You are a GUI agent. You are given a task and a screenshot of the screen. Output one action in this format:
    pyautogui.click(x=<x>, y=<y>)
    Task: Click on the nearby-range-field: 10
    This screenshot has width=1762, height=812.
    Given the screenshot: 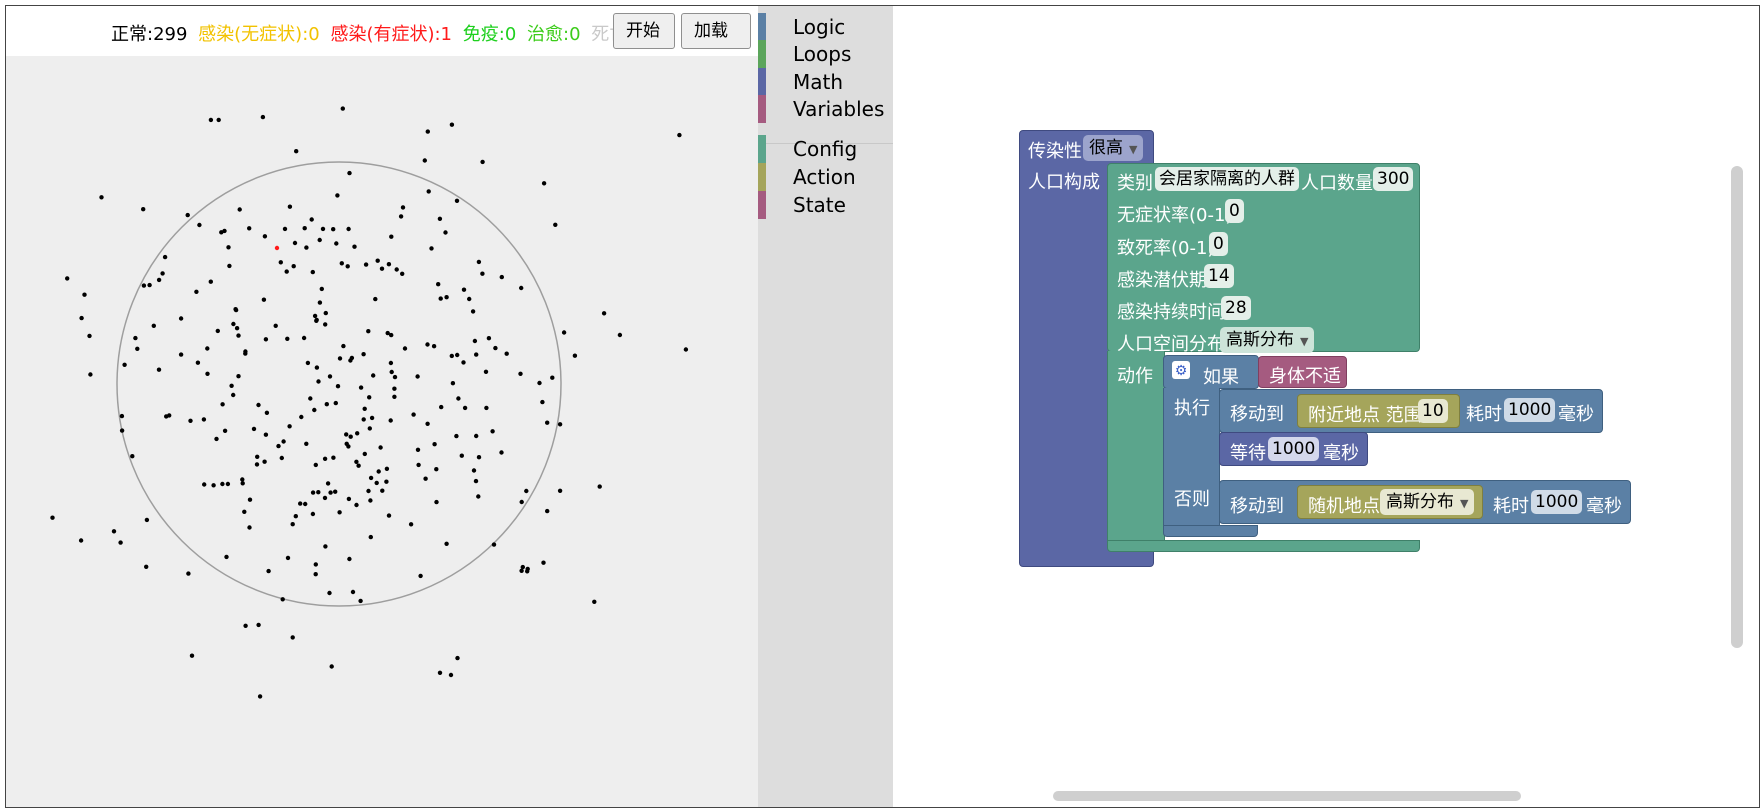 What is the action you would take?
    pyautogui.click(x=1433, y=411)
    